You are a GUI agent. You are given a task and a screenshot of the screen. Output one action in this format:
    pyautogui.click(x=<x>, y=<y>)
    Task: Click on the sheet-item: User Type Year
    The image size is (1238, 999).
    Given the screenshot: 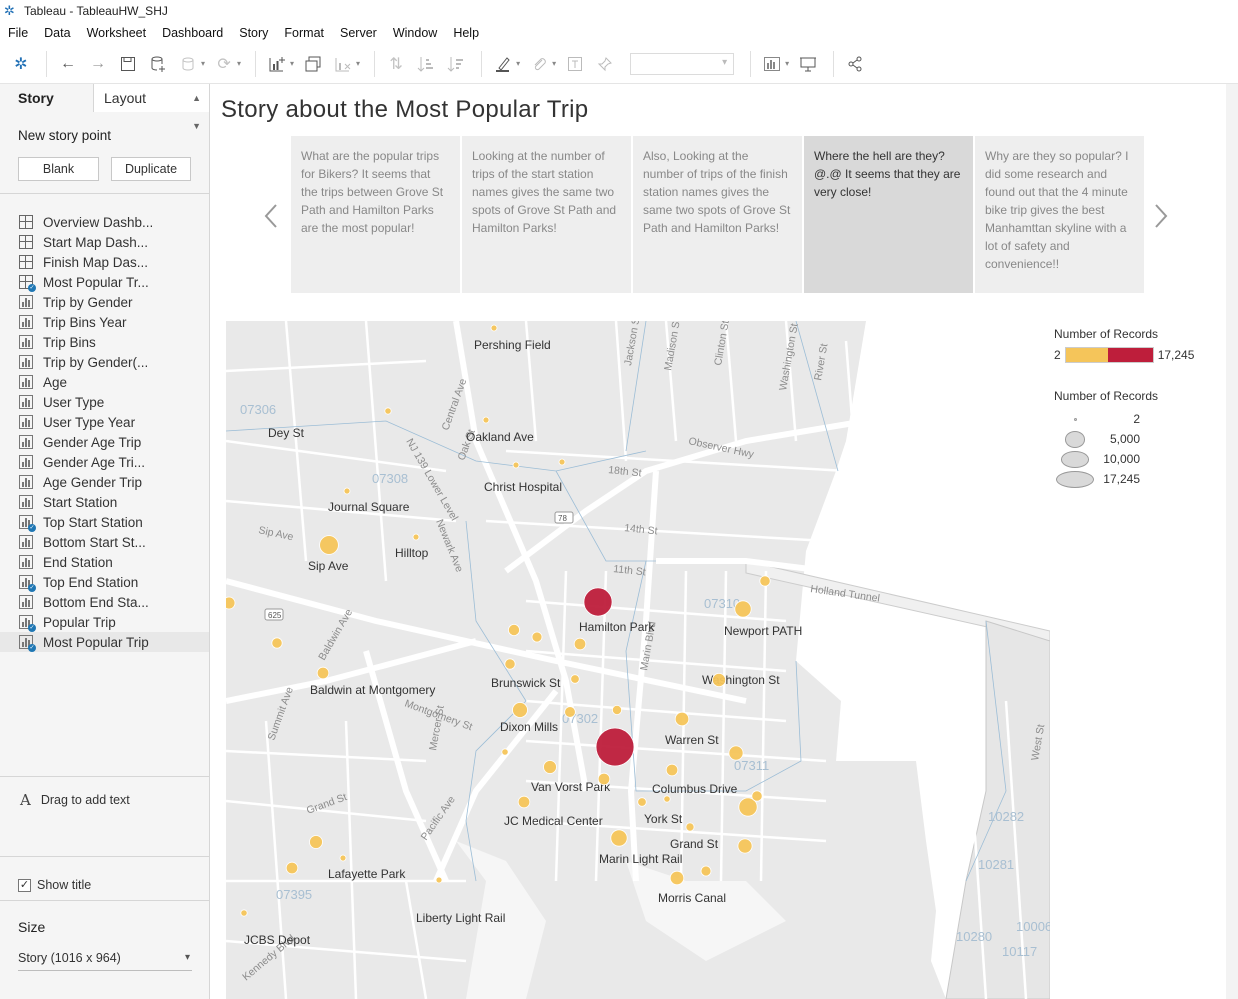 What is the action you would take?
    pyautogui.click(x=104, y=422)
    